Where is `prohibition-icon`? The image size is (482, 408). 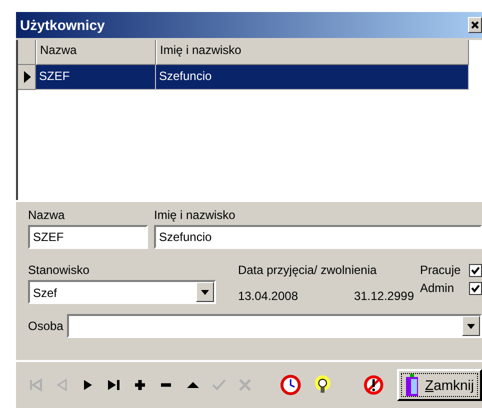 prohibition-icon is located at coordinates (373, 385).